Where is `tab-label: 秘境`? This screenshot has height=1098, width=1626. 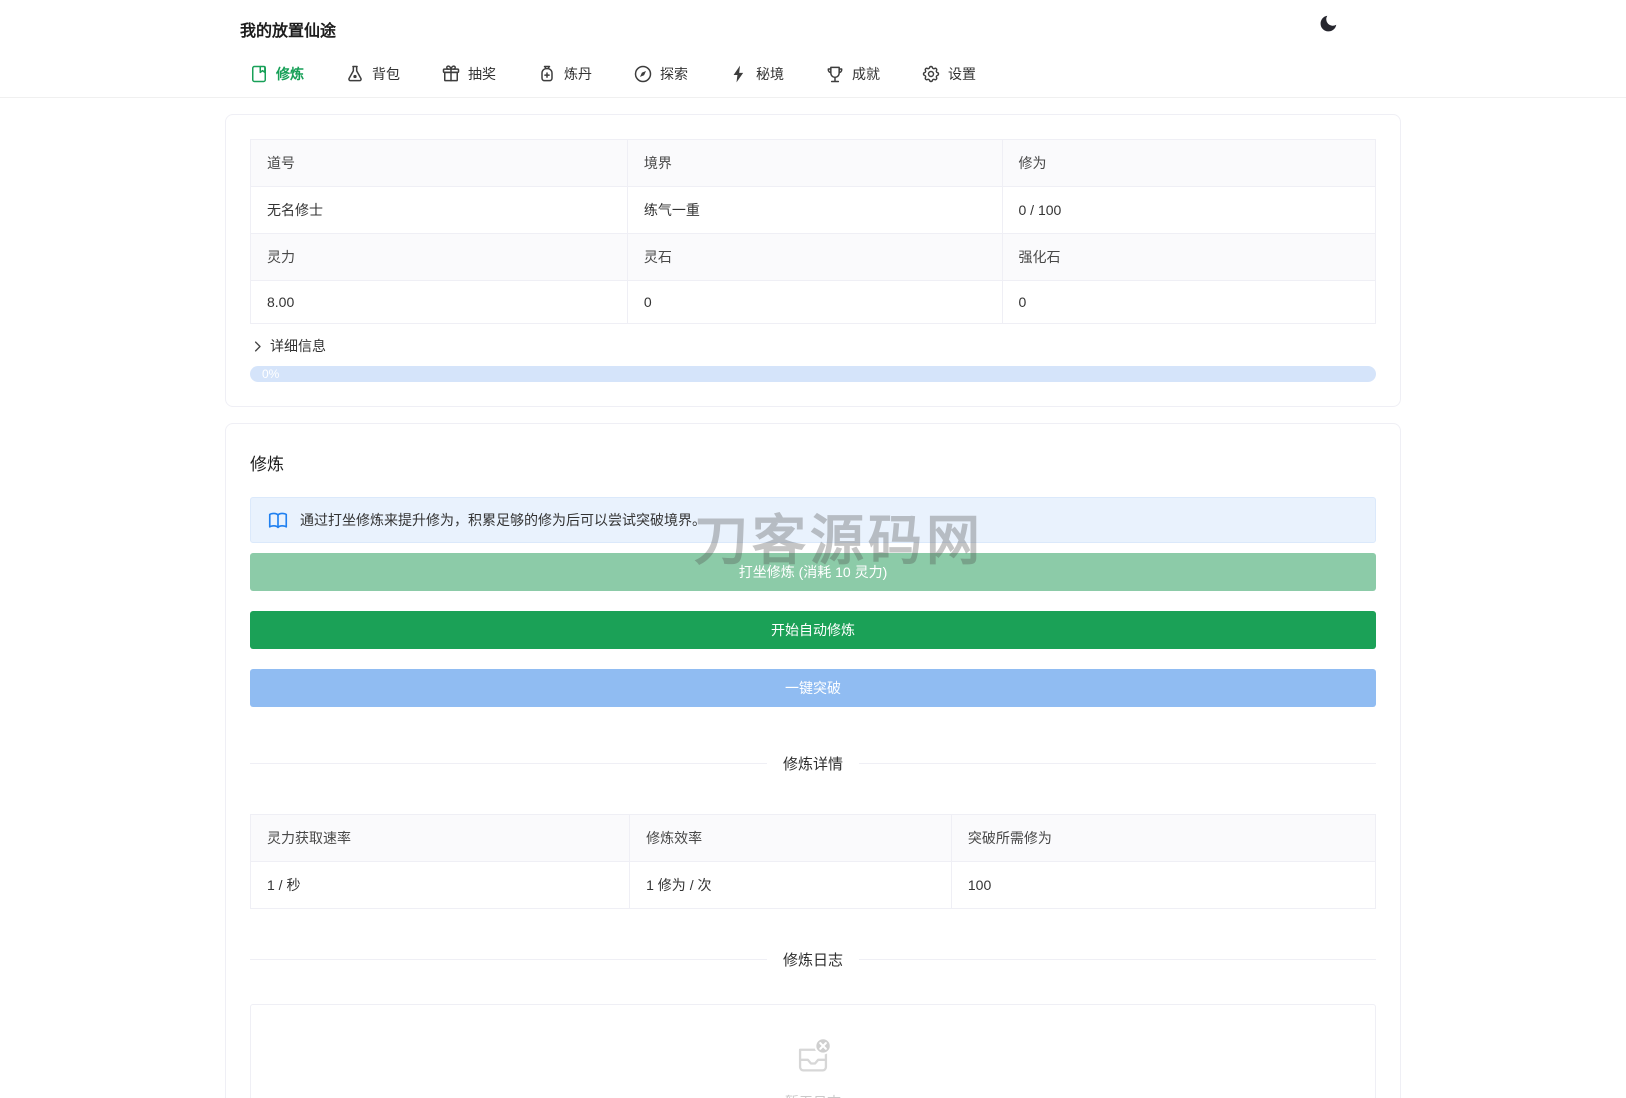
tab-label: 秘境 is located at coordinates (770, 74).